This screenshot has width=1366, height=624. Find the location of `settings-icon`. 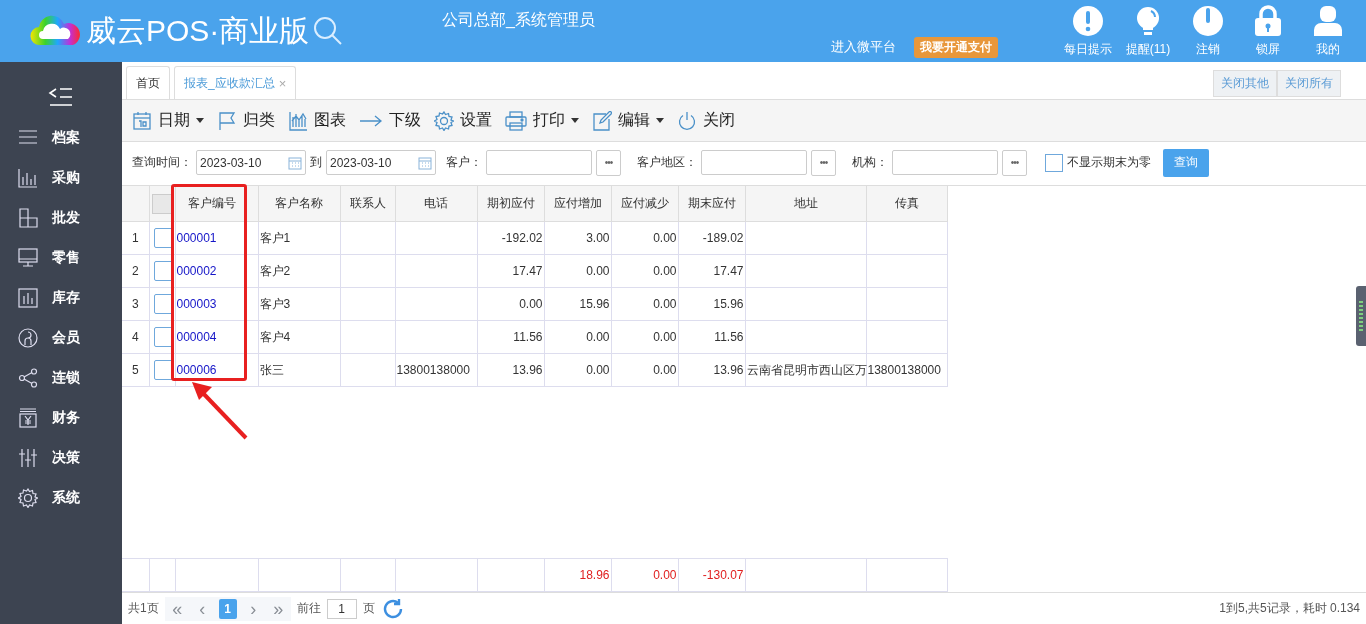

settings-icon is located at coordinates (28, 498).